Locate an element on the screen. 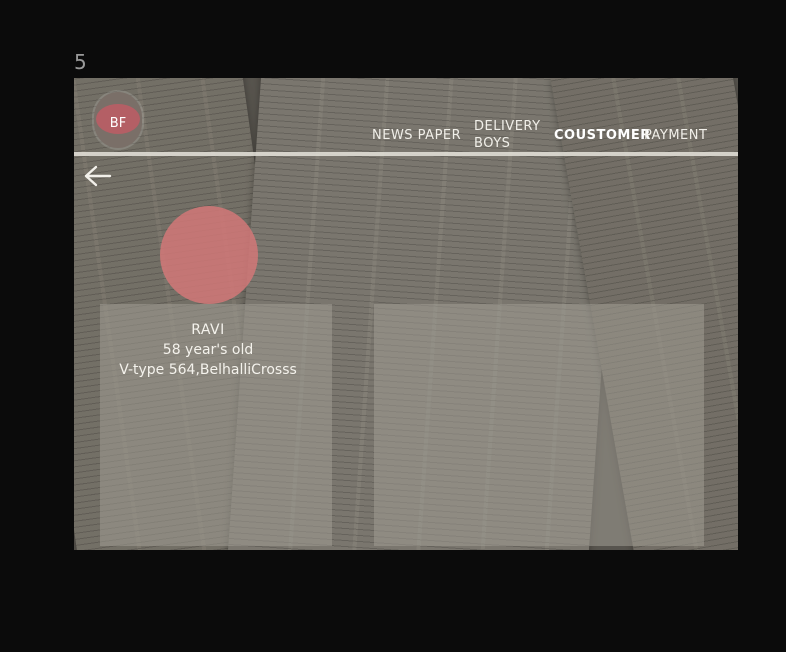 This screenshot has width=786, height=652. customer-avatar is located at coordinates (209, 255).